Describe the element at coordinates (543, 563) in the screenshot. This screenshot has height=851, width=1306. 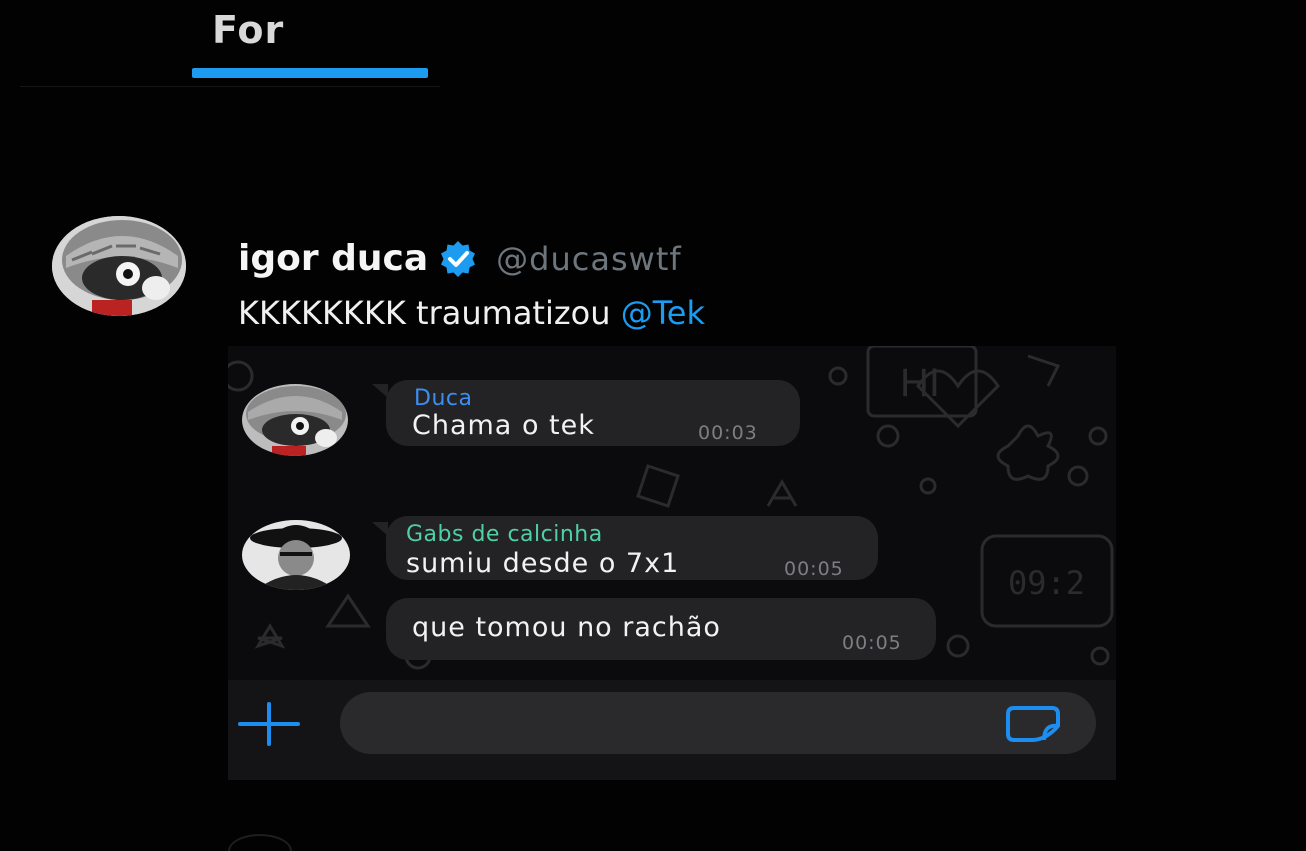
I see `message-text: sumiu desde o 7x1` at that location.